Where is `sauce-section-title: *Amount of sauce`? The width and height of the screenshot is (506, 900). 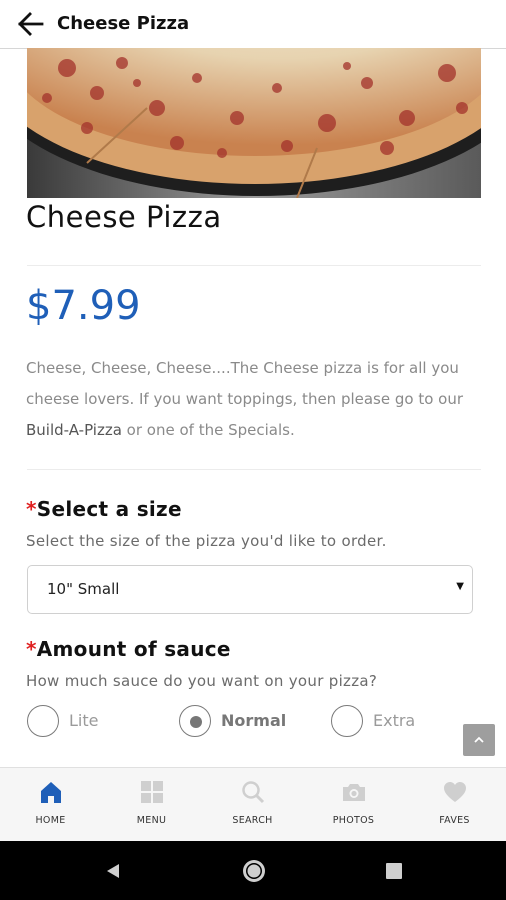 sauce-section-title: *Amount of sauce is located at coordinates (128, 649).